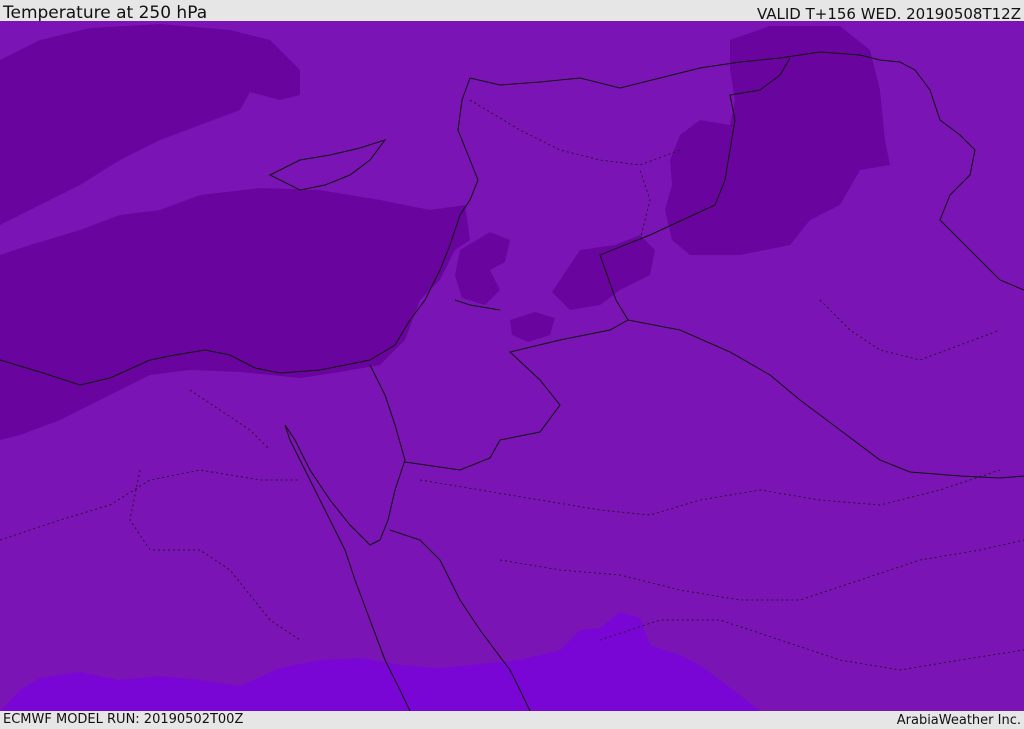 The width and height of the screenshot is (1024, 729). What do you see at coordinates (958, 720) in the screenshot?
I see `credit-label: ArabiaWeather Inc.` at bounding box center [958, 720].